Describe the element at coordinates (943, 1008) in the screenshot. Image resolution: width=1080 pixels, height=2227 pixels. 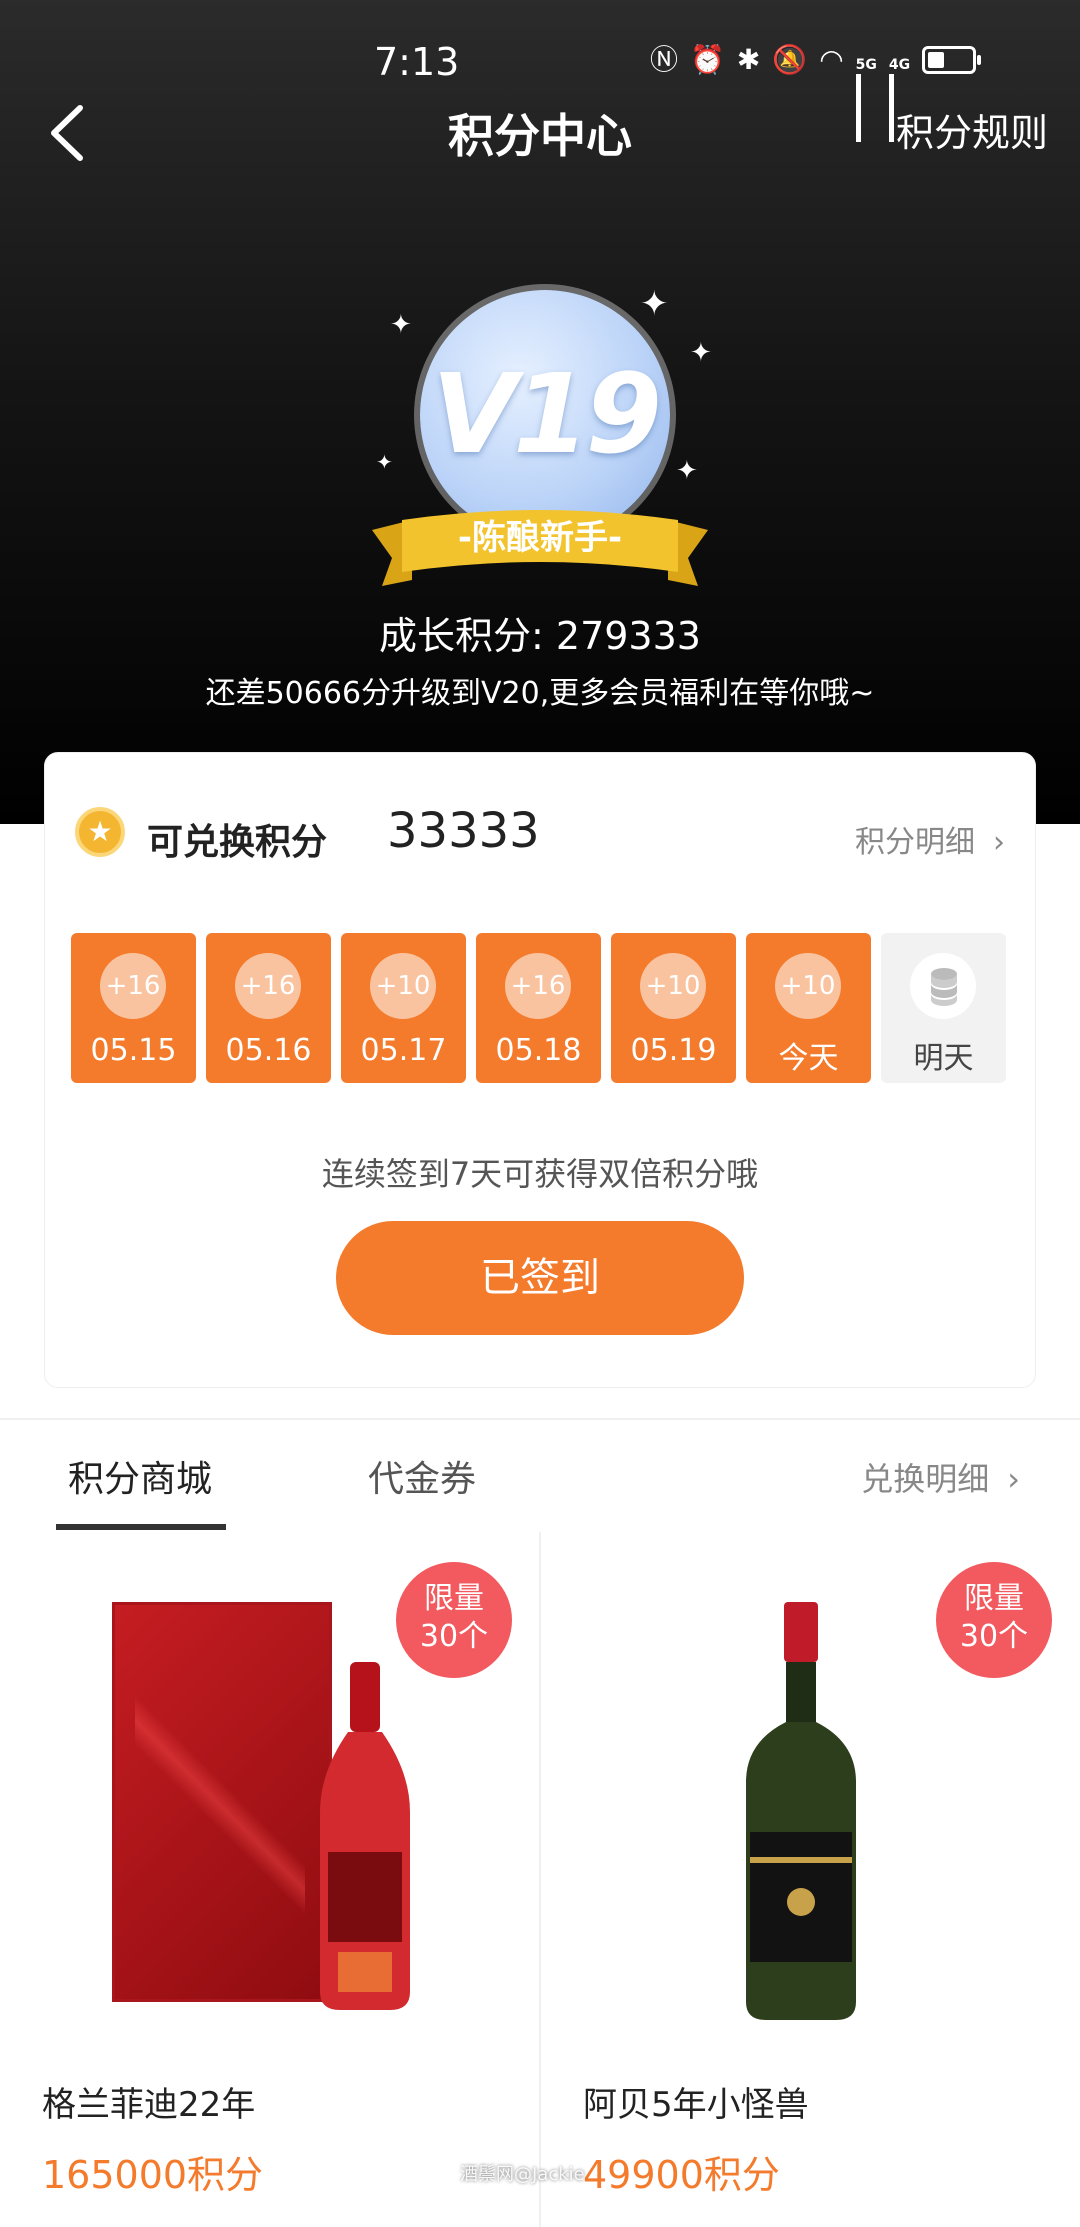
I see `checkin-day-tomorrow: 明天` at that location.